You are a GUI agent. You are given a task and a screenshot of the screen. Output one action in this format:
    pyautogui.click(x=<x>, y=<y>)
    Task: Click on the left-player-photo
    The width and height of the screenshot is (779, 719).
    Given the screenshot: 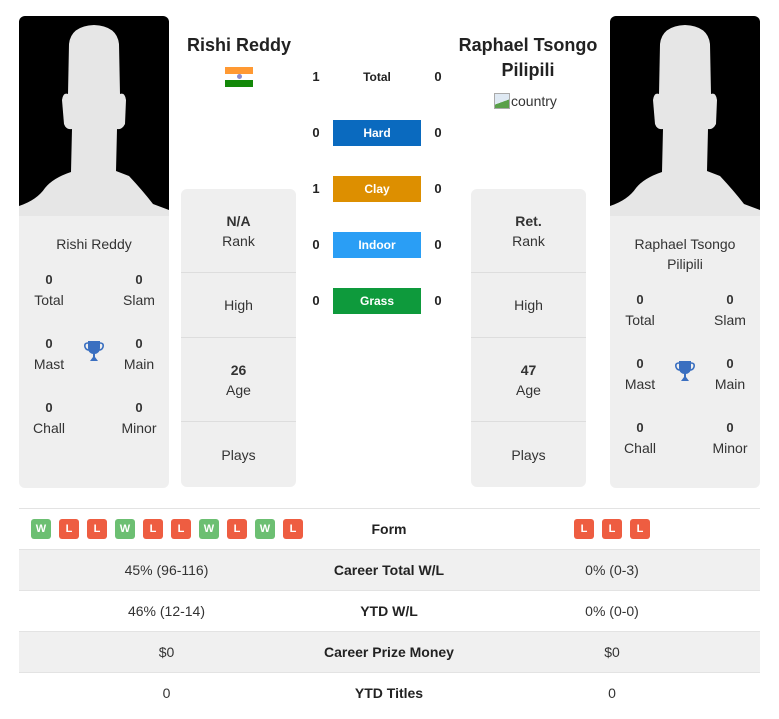 What is the action you would take?
    pyautogui.click(x=94, y=116)
    